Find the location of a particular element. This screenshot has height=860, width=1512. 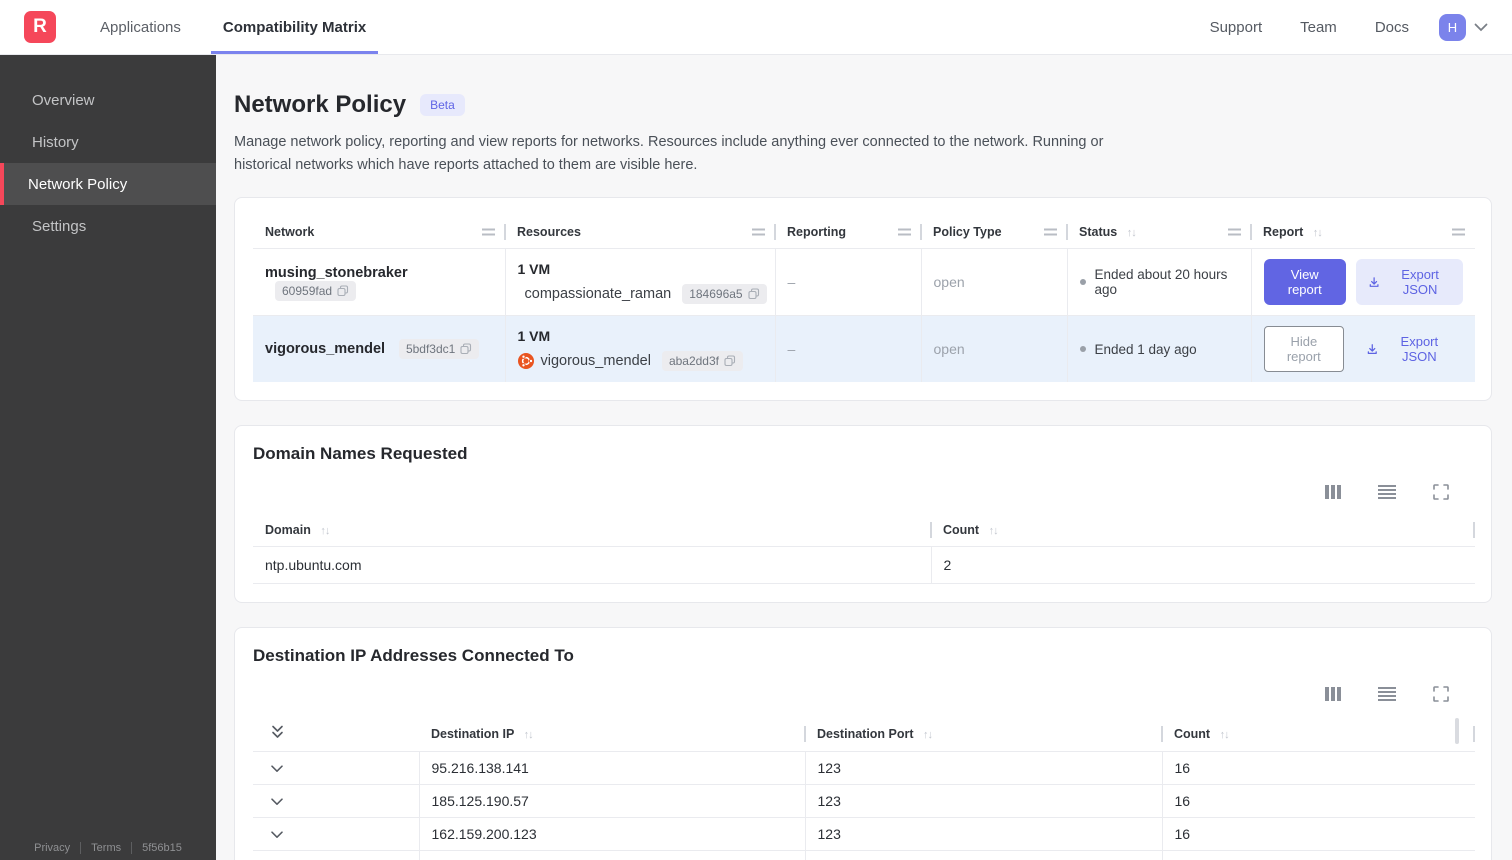

destinations-card-title: Destination IP Addresses Connected To is located at coordinates (413, 656).